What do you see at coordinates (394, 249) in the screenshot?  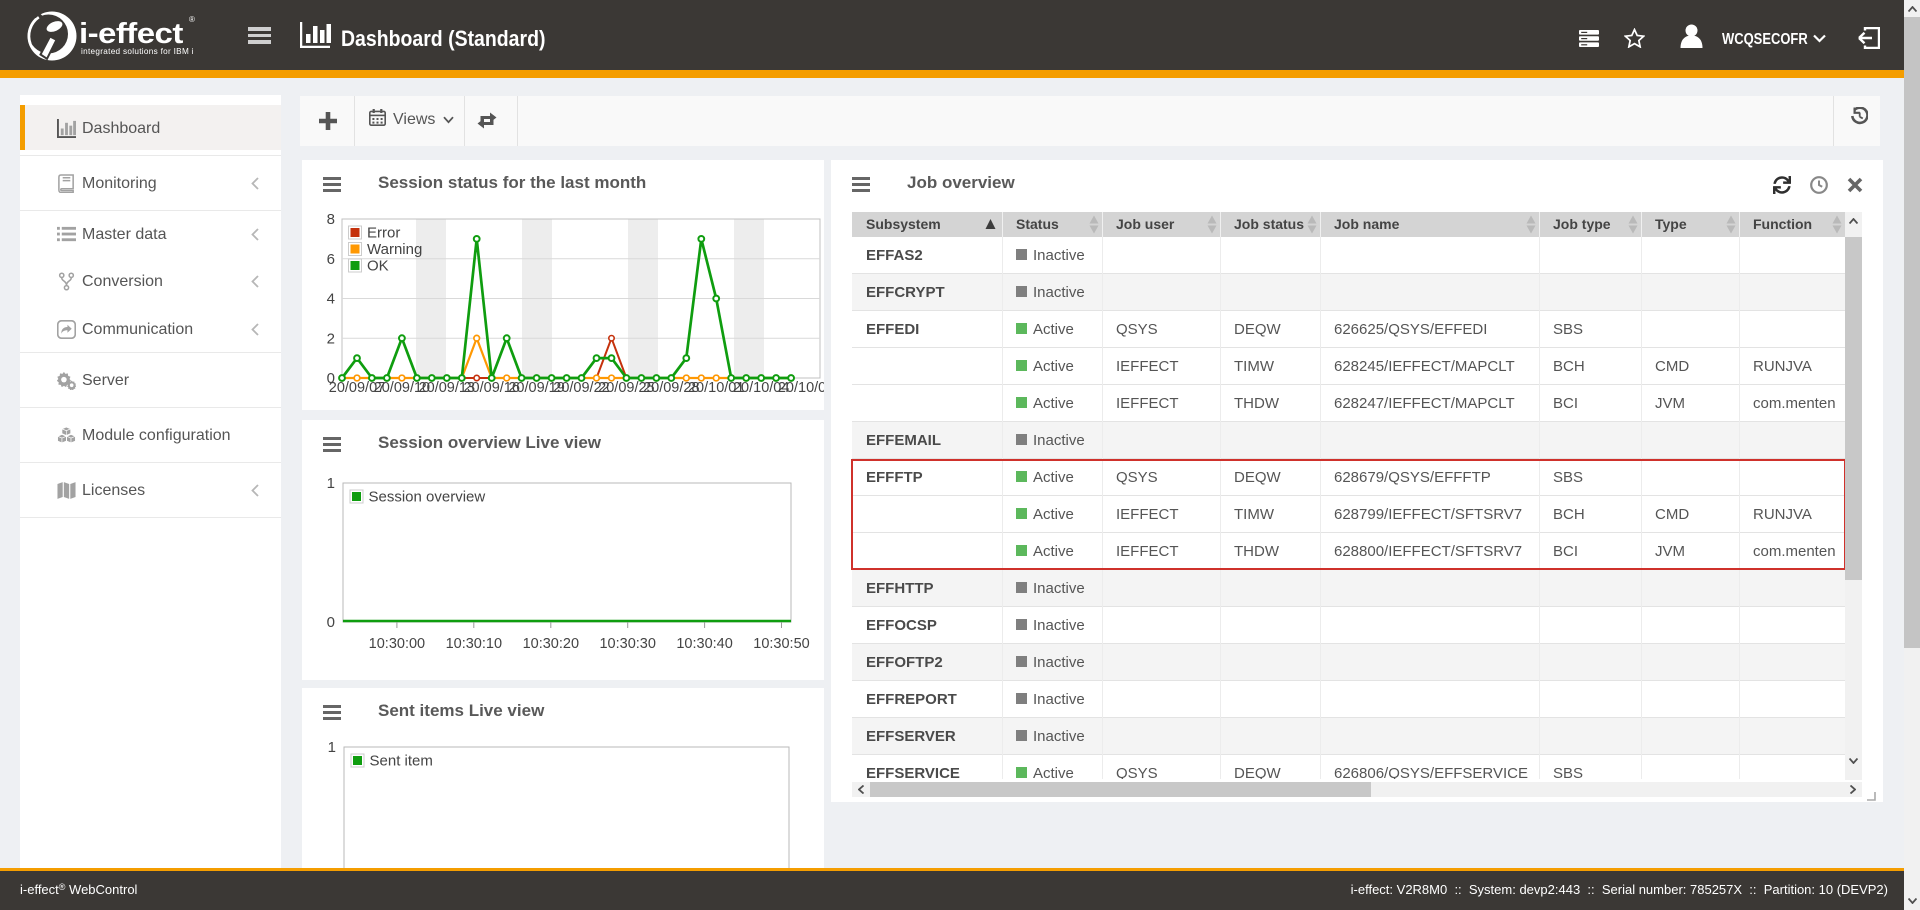 I see `svg-text: Warning` at bounding box center [394, 249].